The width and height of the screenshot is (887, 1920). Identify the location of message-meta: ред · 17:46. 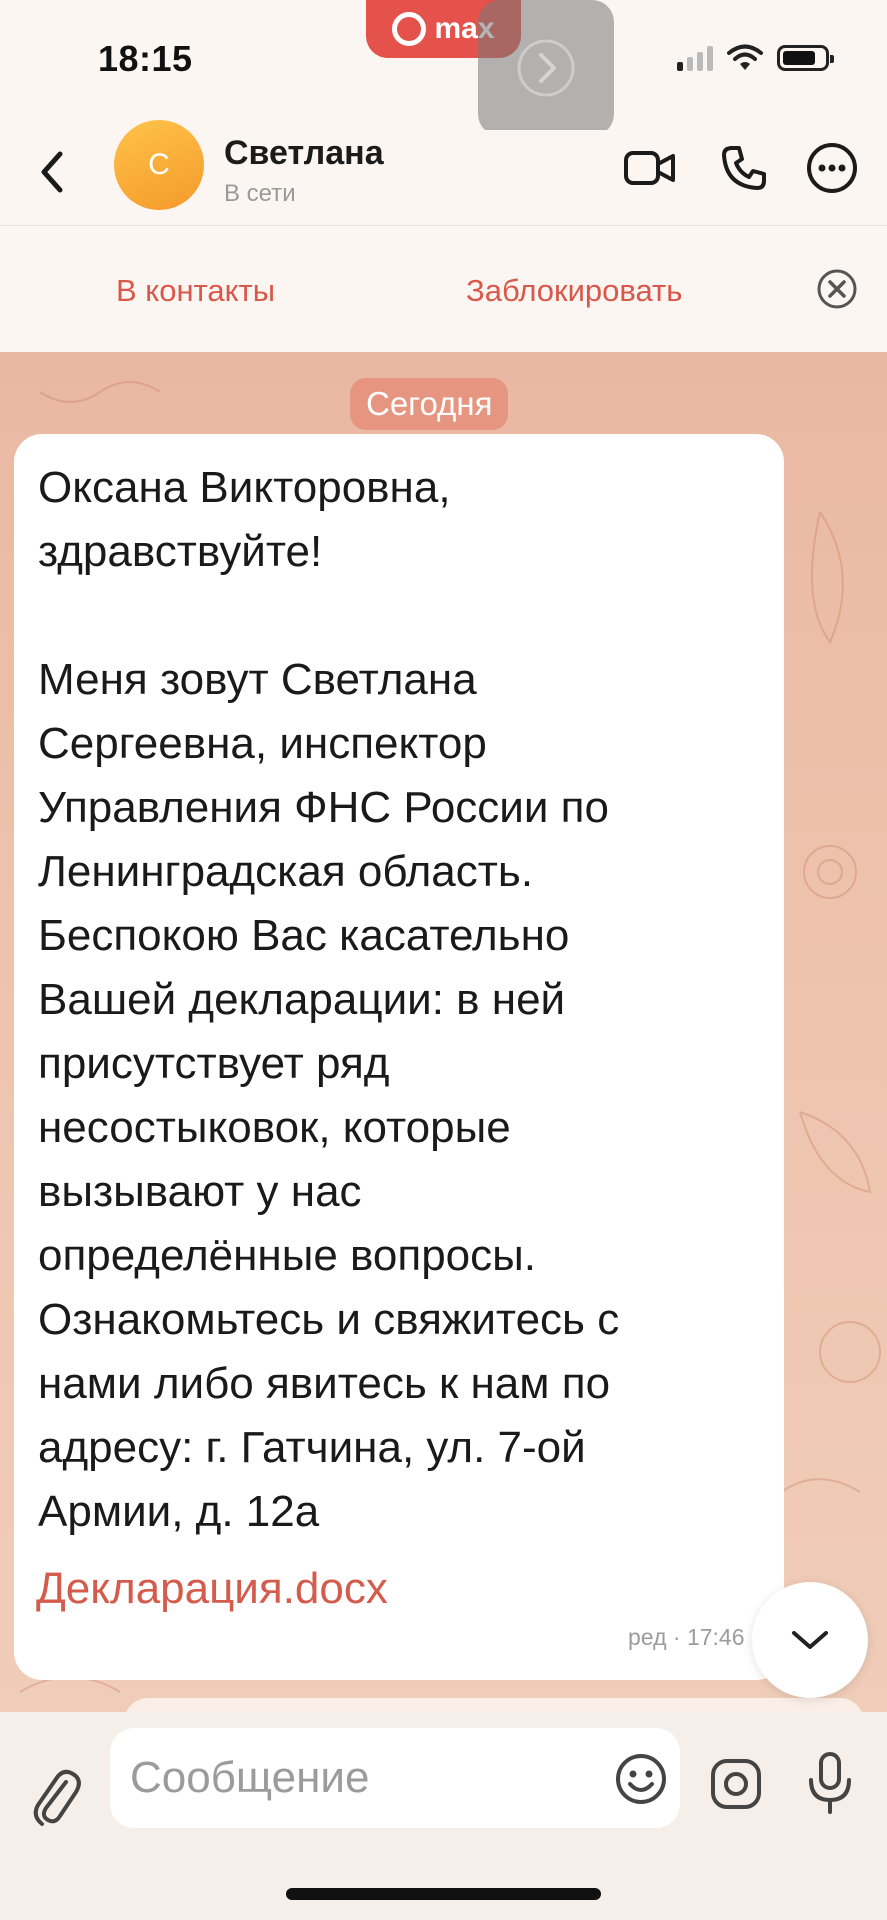
(686, 1637).